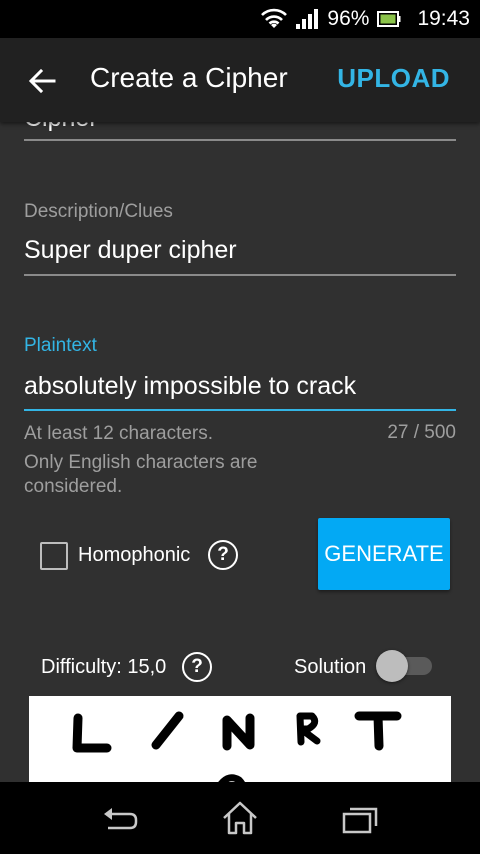  I want to click on difficulty-help-icon: ?, so click(197, 667).